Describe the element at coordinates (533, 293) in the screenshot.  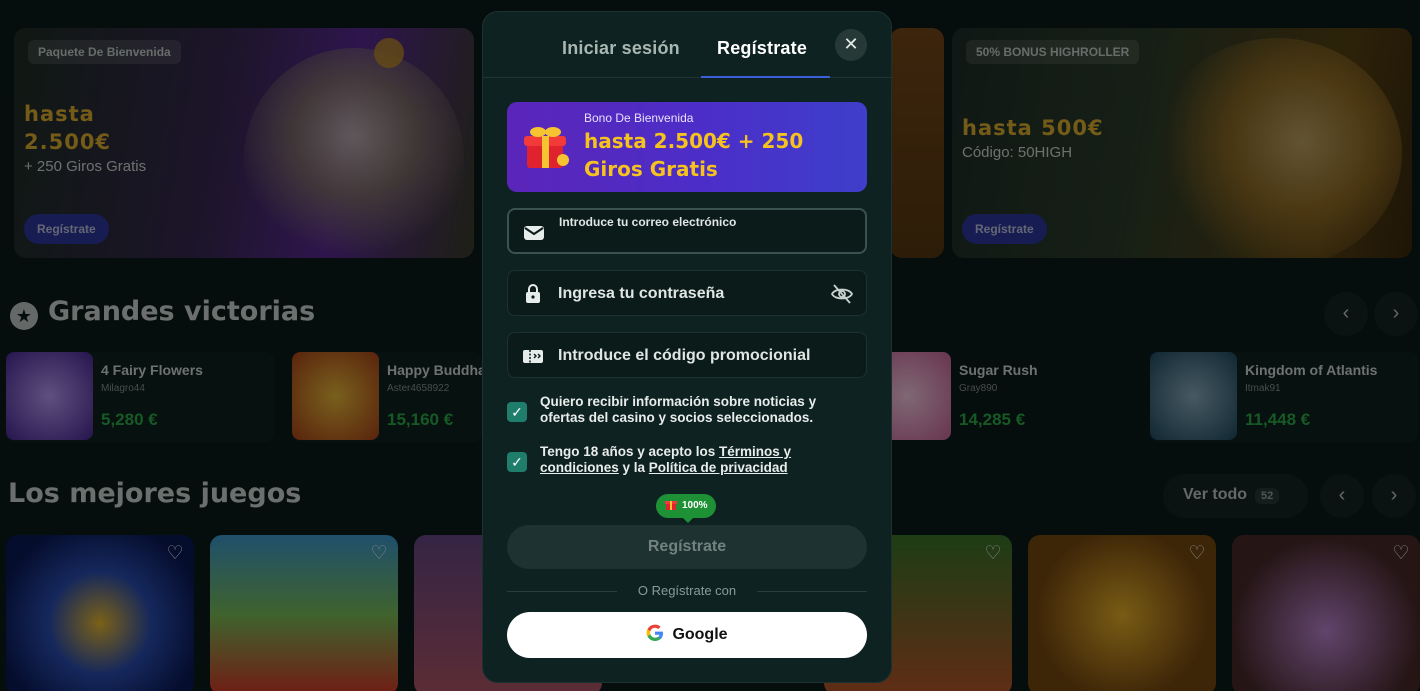
I see `lock-icon` at that location.